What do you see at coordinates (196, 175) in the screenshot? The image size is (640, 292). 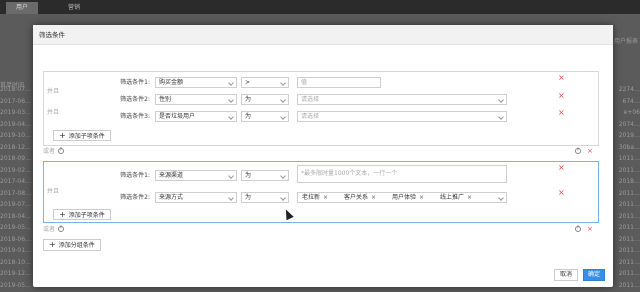 I see `field-select: 来源渠道` at bounding box center [196, 175].